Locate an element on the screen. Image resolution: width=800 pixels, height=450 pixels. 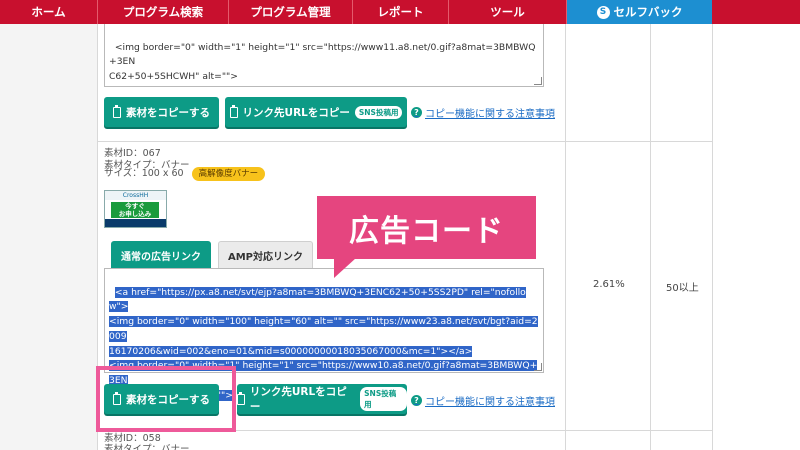
table-left-gutter is located at coordinates (48, 237).